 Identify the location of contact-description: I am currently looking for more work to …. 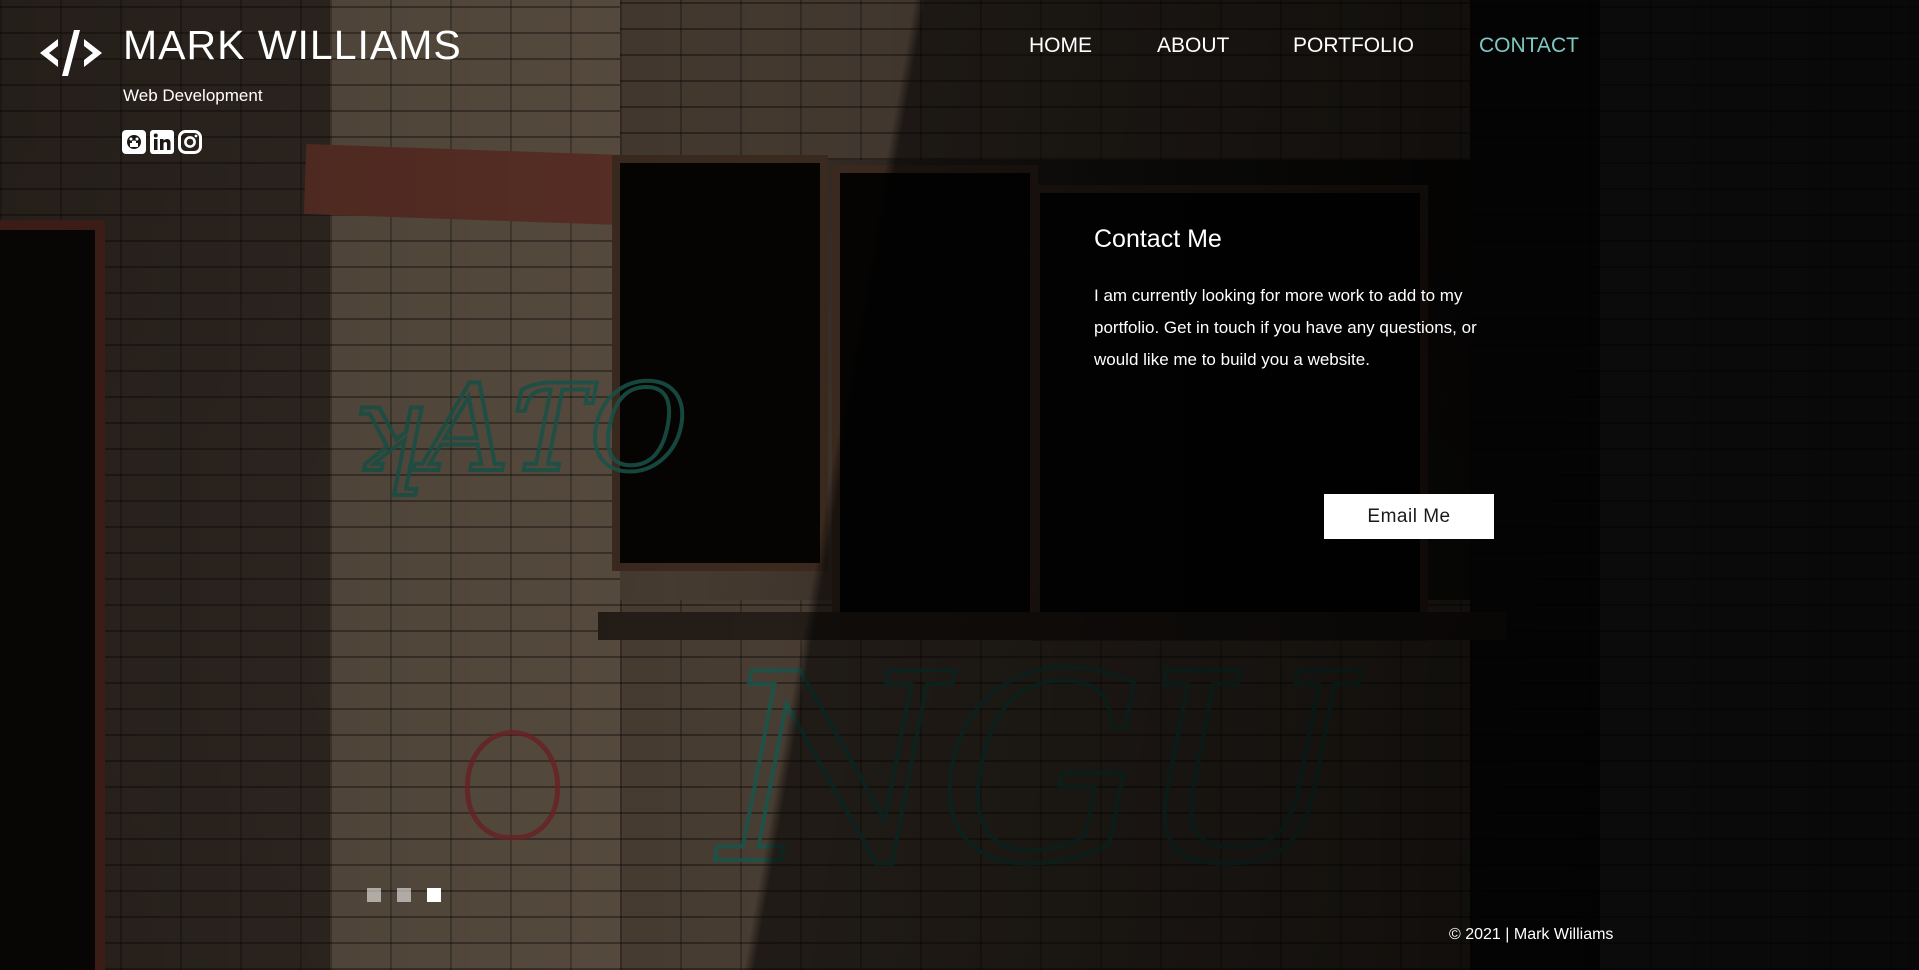
(1285, 327).